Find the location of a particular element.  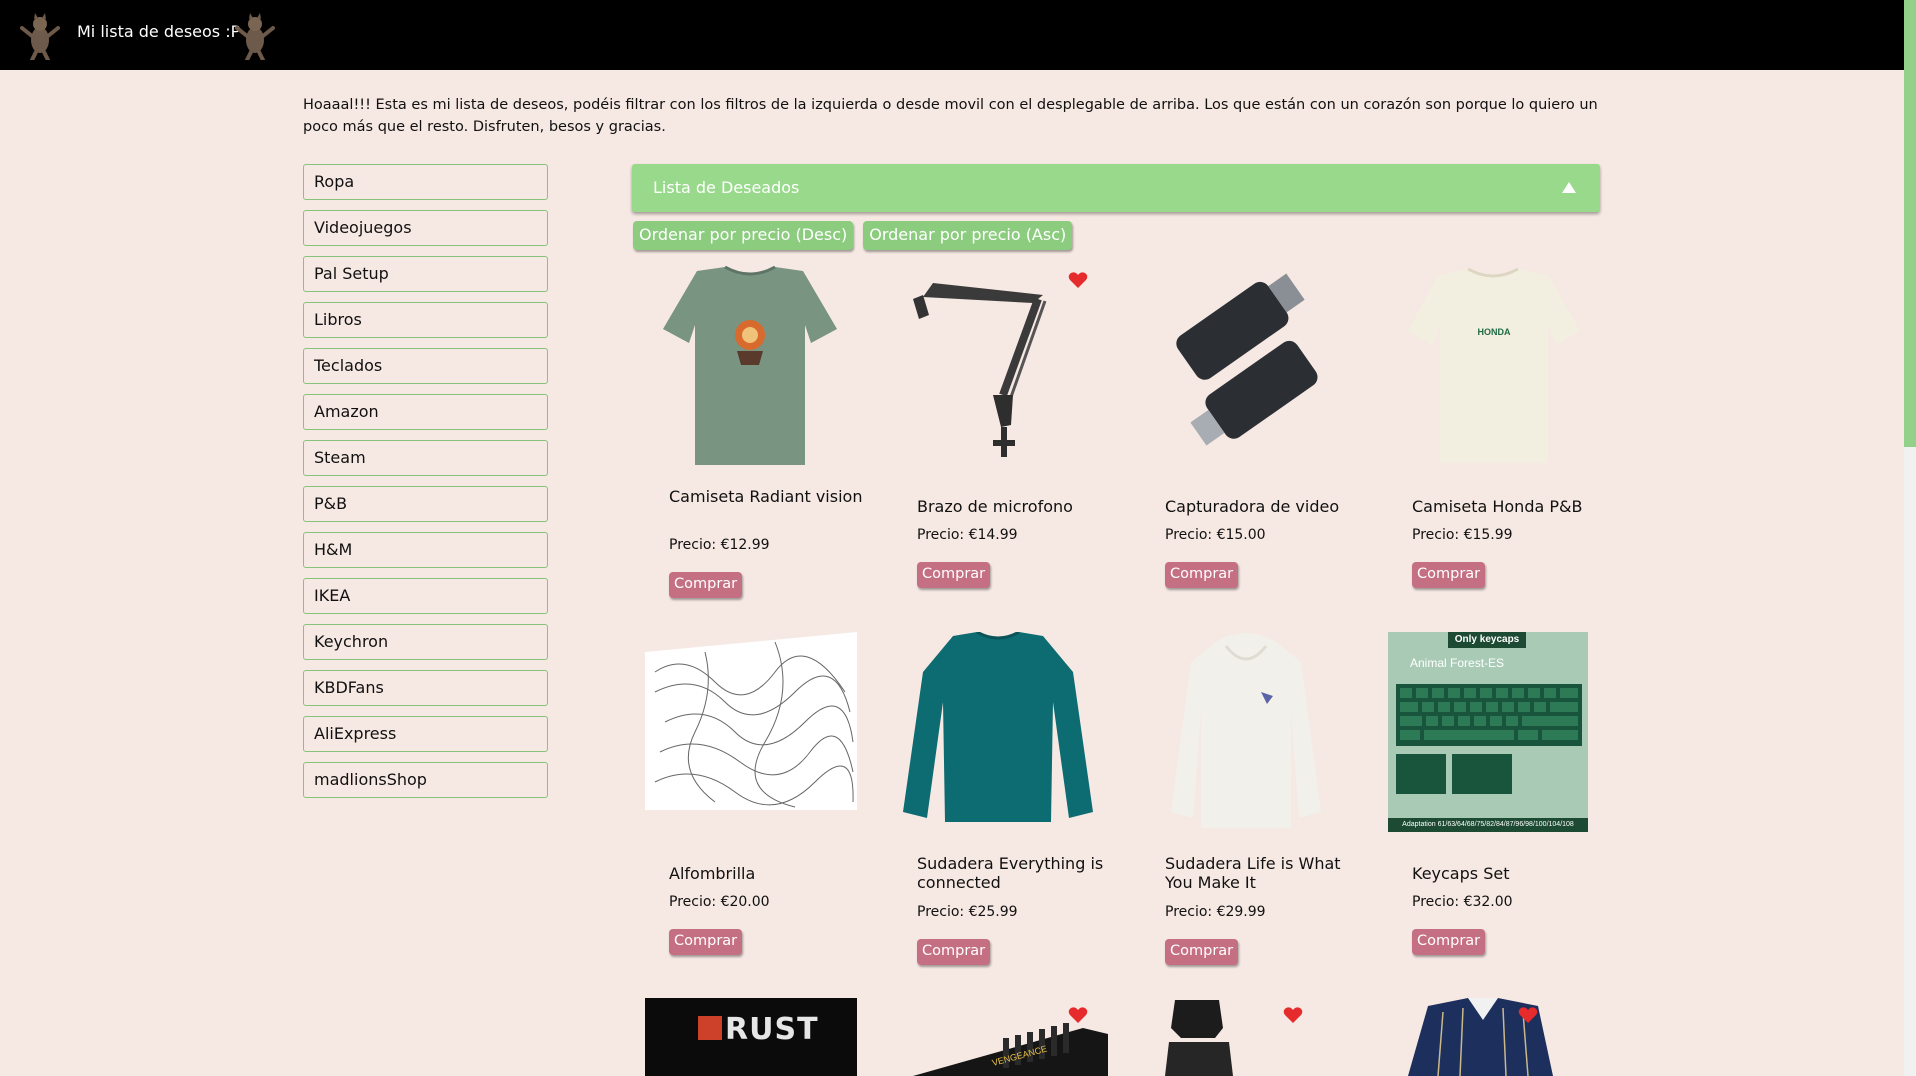

svg-text: HONDA is located at coordinates (1494, 332).